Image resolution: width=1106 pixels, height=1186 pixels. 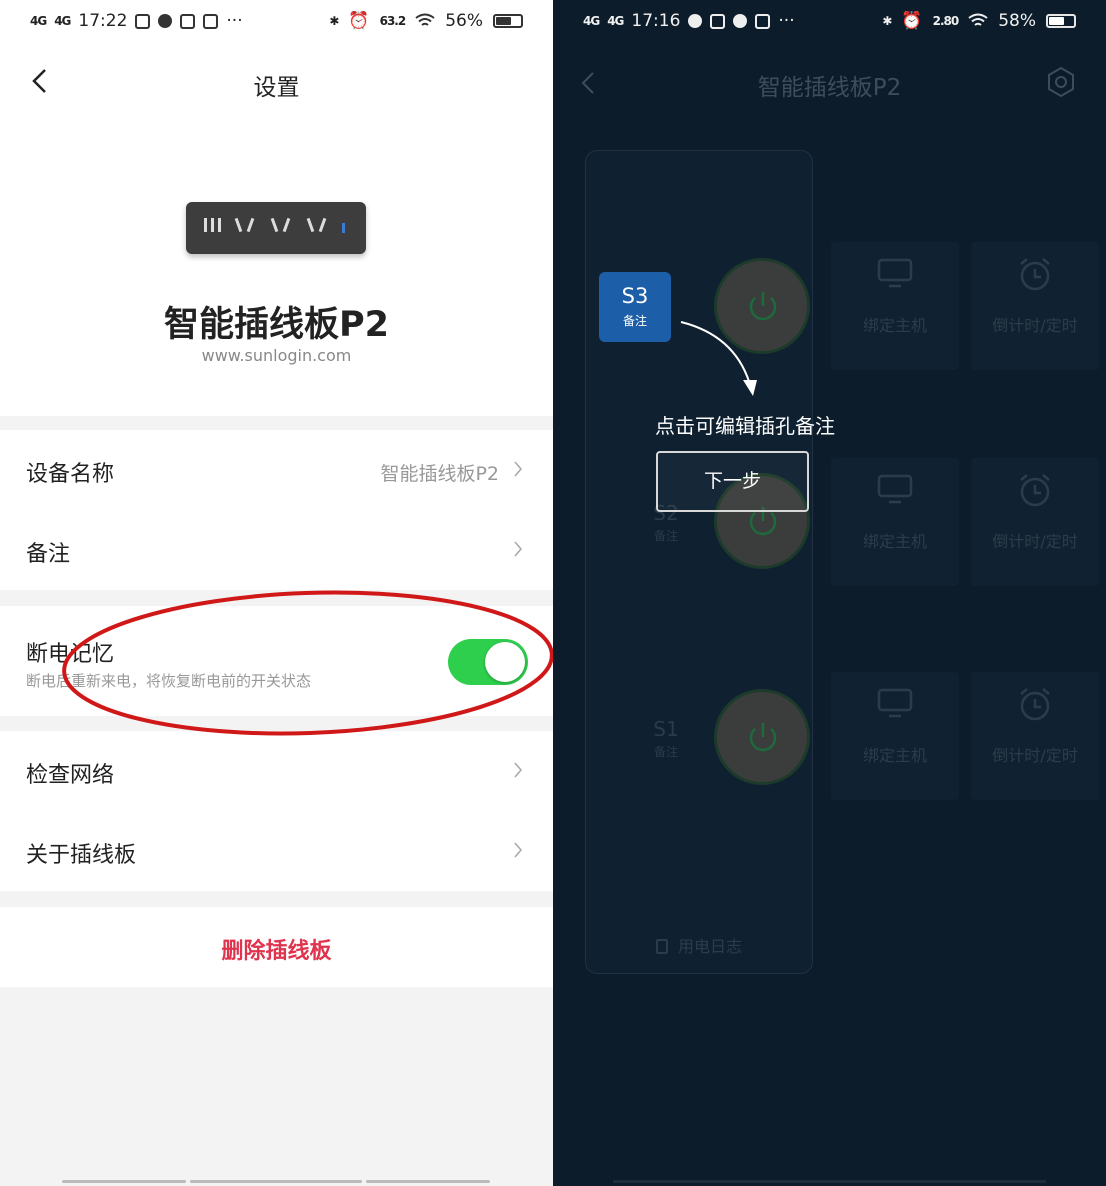 I want to click on socket-label-s3-highlight: S3 备注, so click(x=635, y=307).